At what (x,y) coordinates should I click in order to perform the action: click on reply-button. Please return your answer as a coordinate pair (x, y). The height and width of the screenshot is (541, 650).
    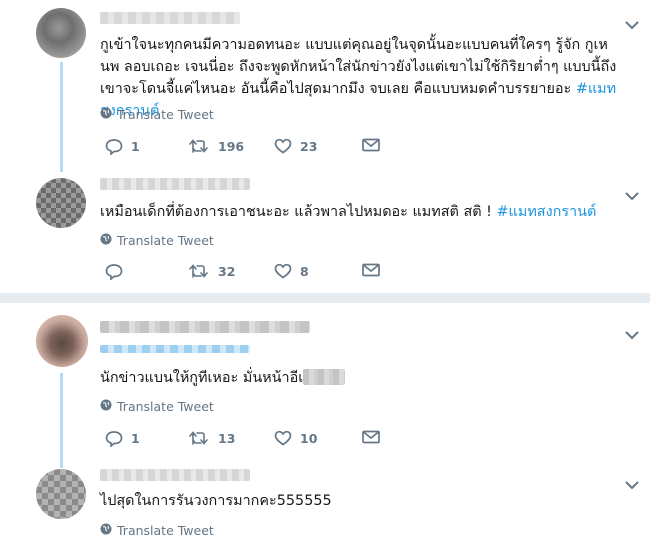
    Looking at the image, I should click on (118, 271).